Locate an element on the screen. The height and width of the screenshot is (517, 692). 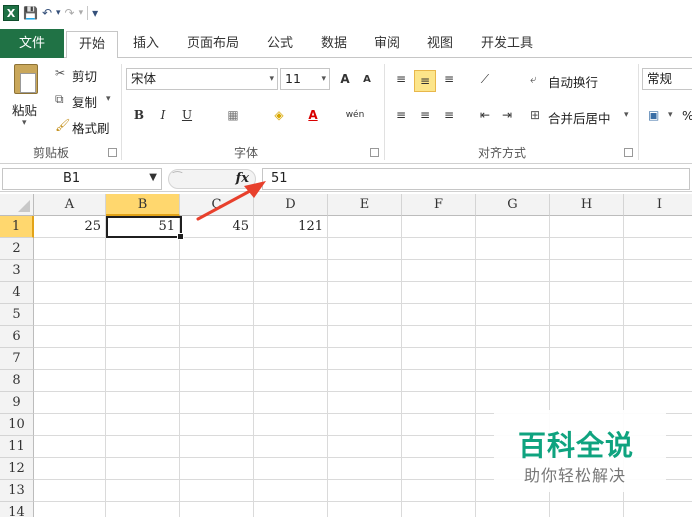
watermark-title: 百科全说 is located at coordinates (576, 445).